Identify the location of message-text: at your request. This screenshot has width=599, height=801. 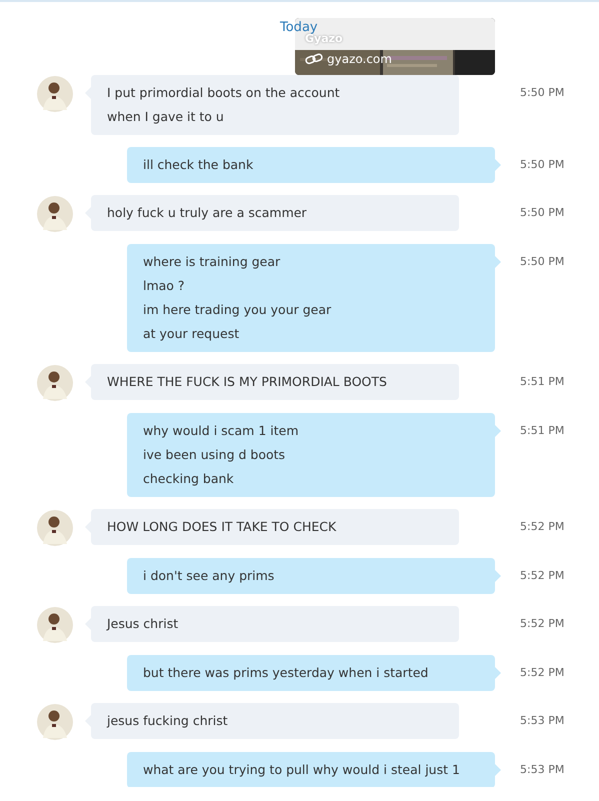
(191, 334).